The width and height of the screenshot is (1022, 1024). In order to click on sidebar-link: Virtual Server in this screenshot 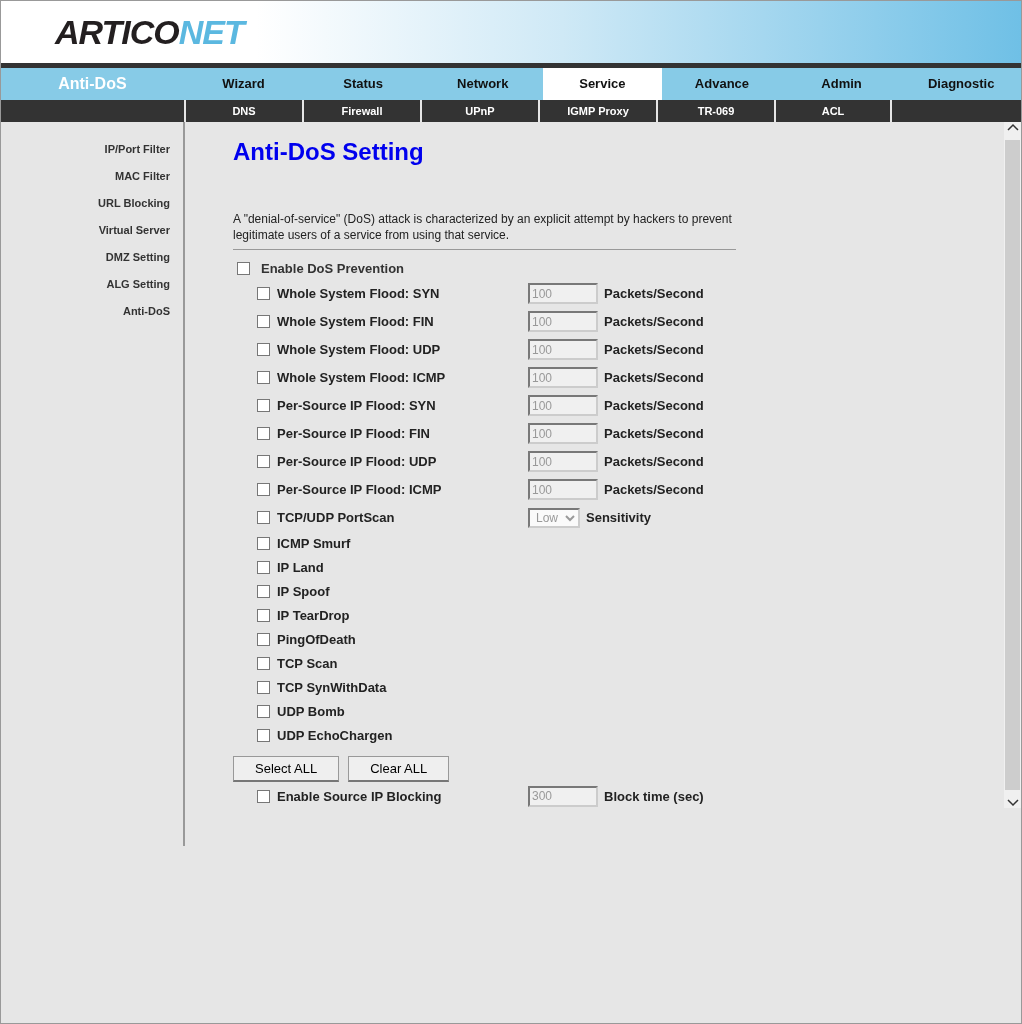, I will do `click(85, 230)`.